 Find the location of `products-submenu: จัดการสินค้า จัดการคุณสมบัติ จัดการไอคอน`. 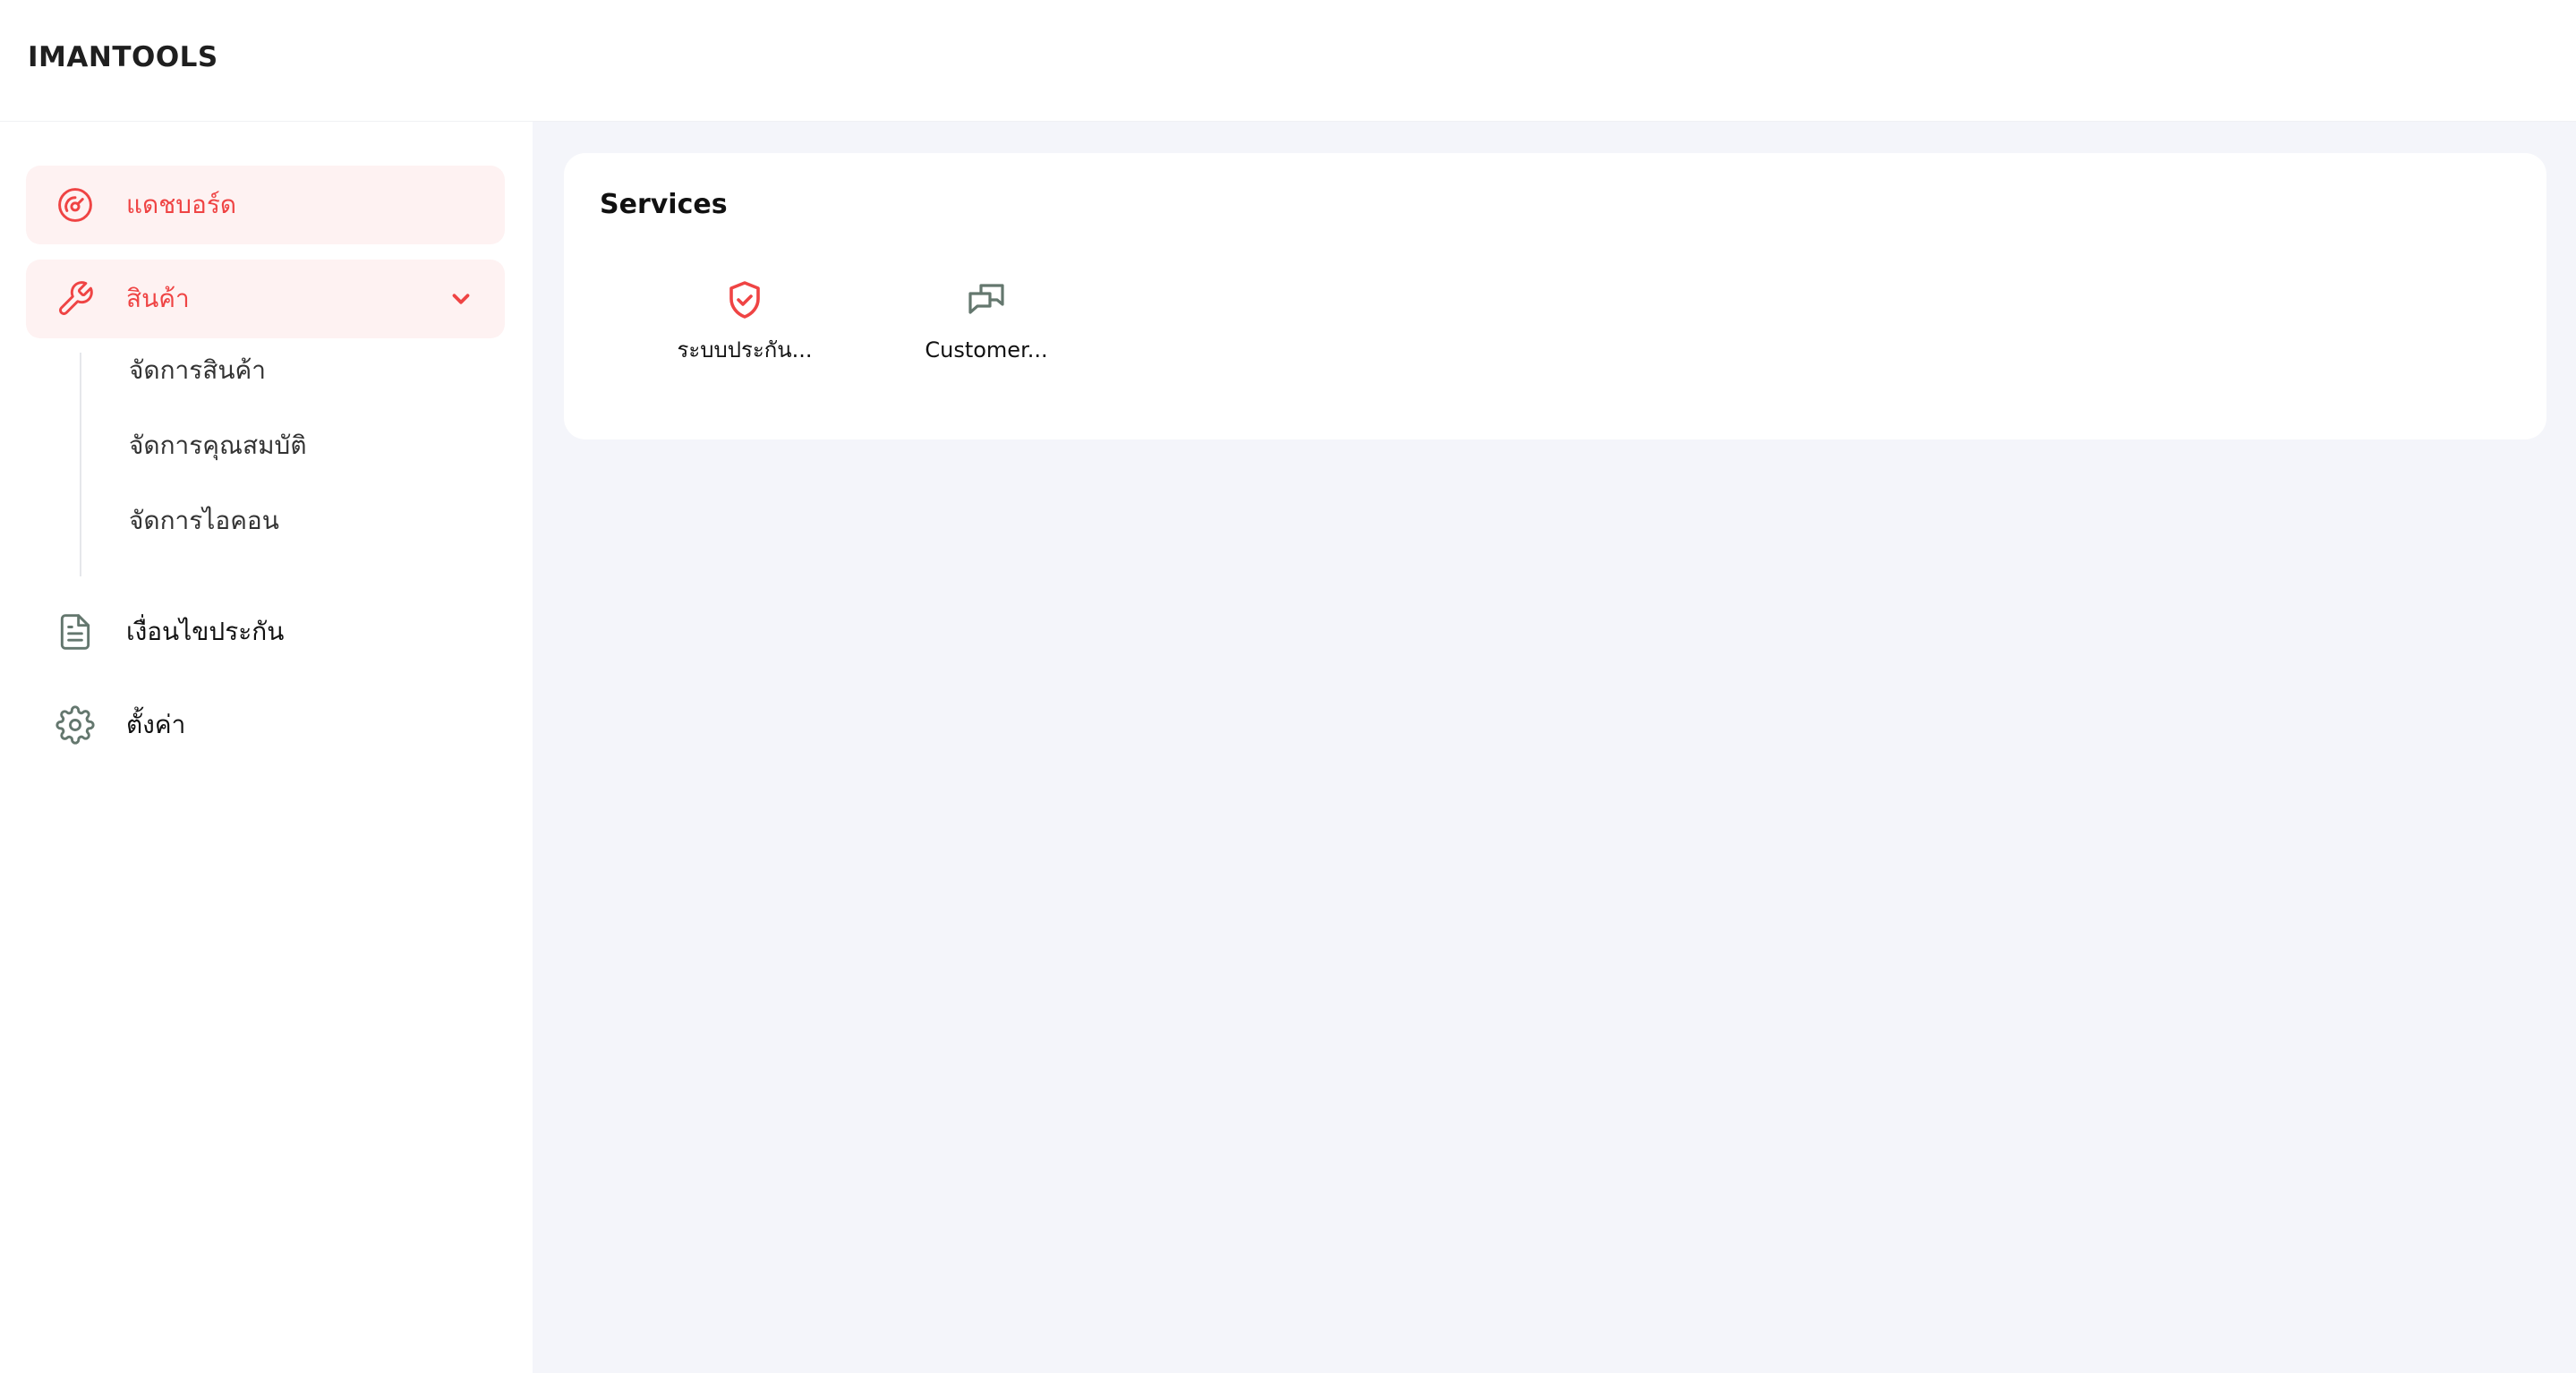

products-submenu: จัดการสินค้า จัดการคุณสมบัติ จัดการไอคอน is located at coordinates (286, 464).